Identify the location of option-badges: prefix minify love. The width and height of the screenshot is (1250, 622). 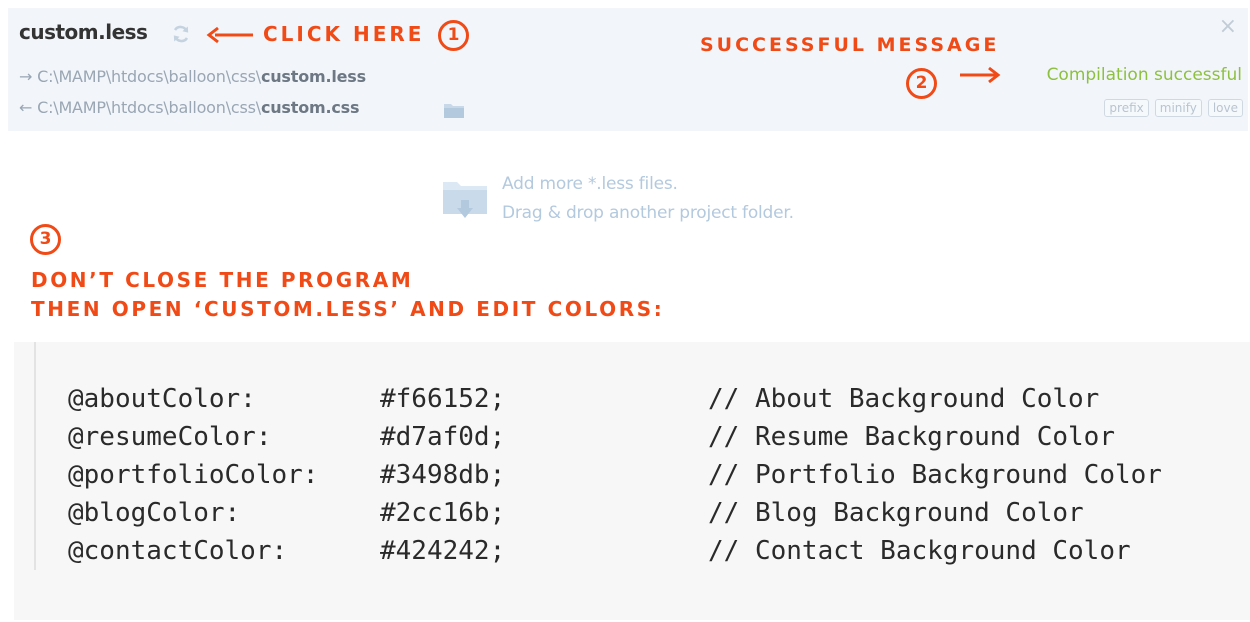
(1173, 108).